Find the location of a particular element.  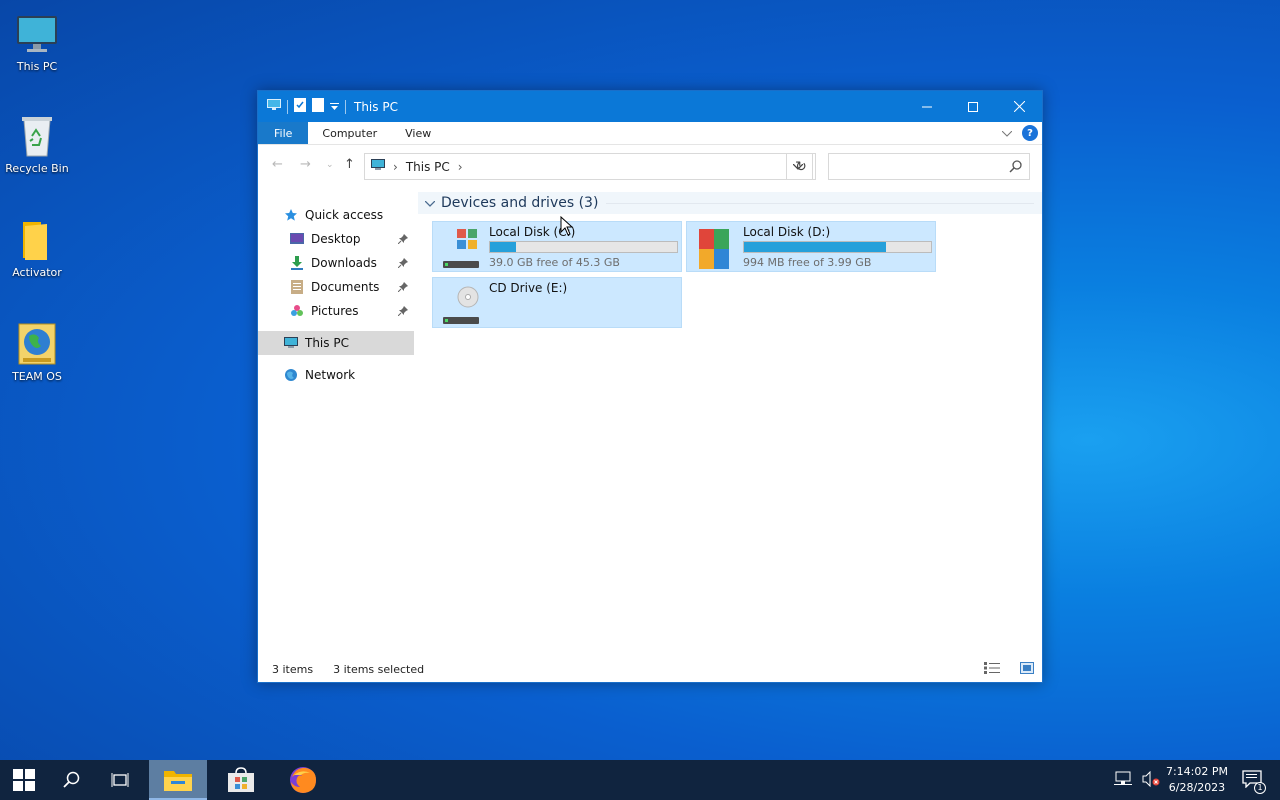

title-bar: This PC is located at coordinates (650, 106).